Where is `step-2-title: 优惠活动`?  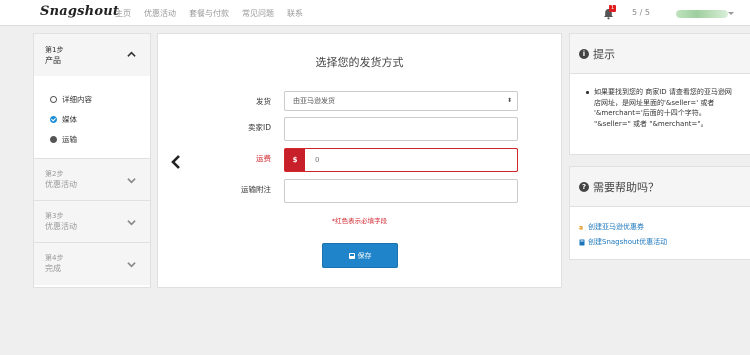
step-2-title: 优惠活动 is located at coordinates (61, 184).